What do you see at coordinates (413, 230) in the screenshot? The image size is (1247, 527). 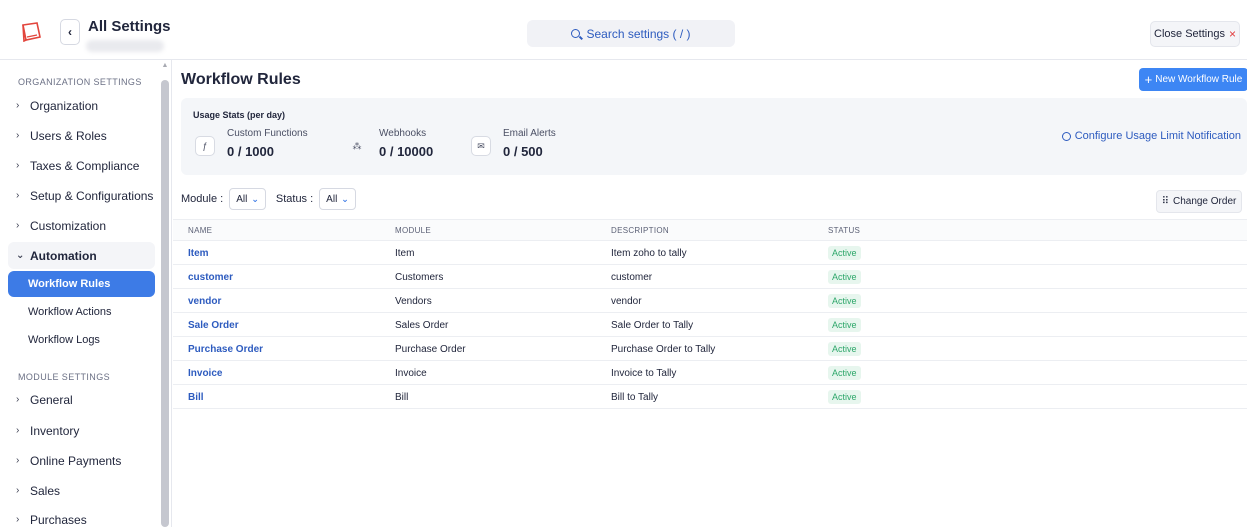 I see `column-header-module: MODULE` at bounding box center [413, 230].